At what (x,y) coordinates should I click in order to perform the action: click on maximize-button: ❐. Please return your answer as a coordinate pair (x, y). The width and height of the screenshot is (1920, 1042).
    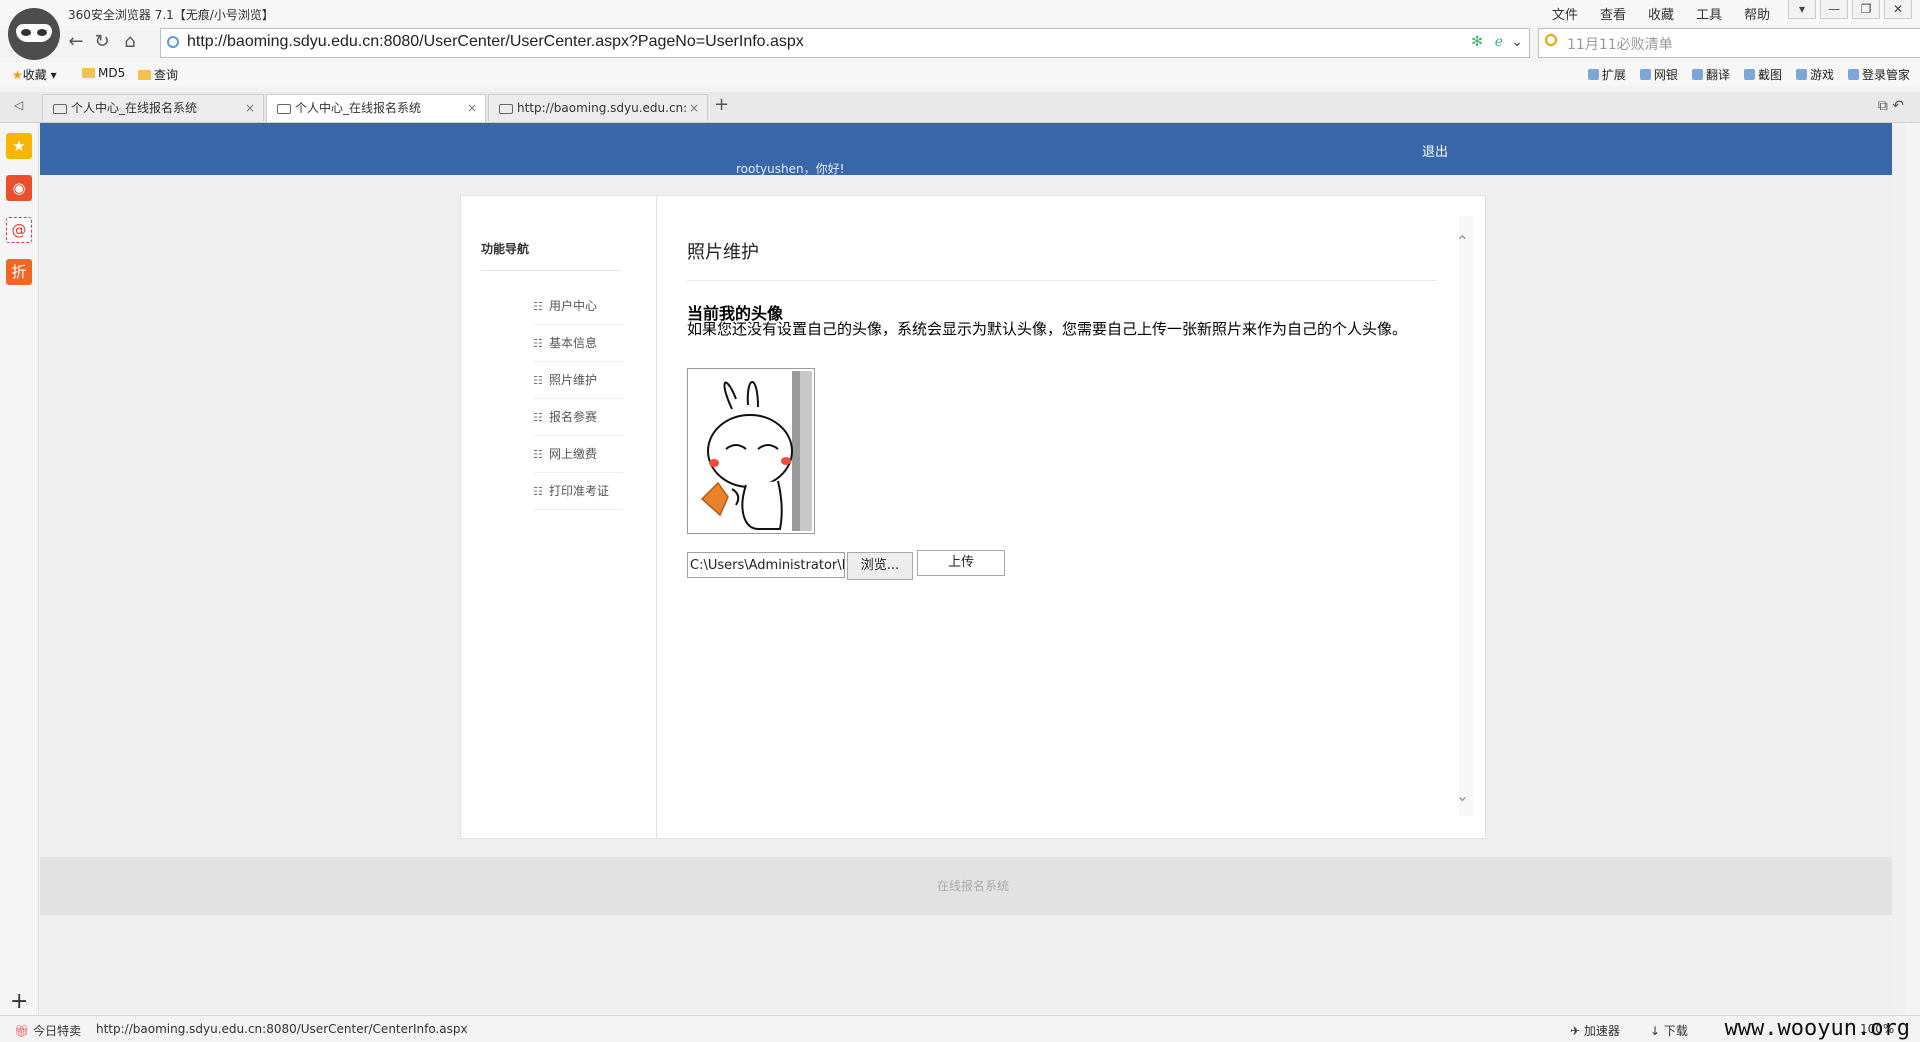
    Looking at the image, I should click on (1866, 9).